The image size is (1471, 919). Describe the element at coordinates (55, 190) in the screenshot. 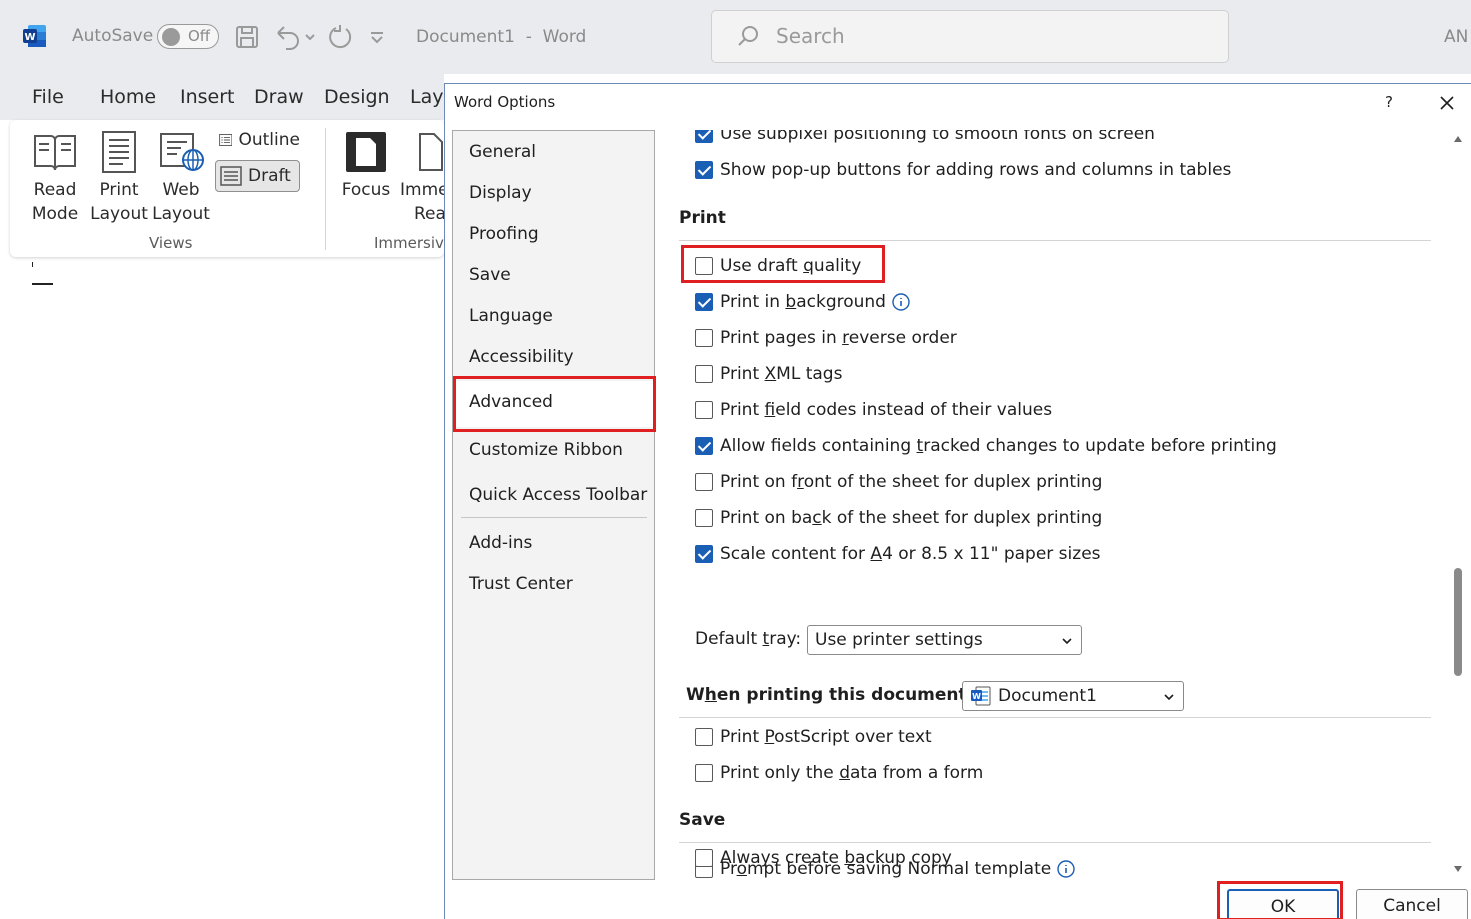

I see `read-mode-label-1: Read` at that location.